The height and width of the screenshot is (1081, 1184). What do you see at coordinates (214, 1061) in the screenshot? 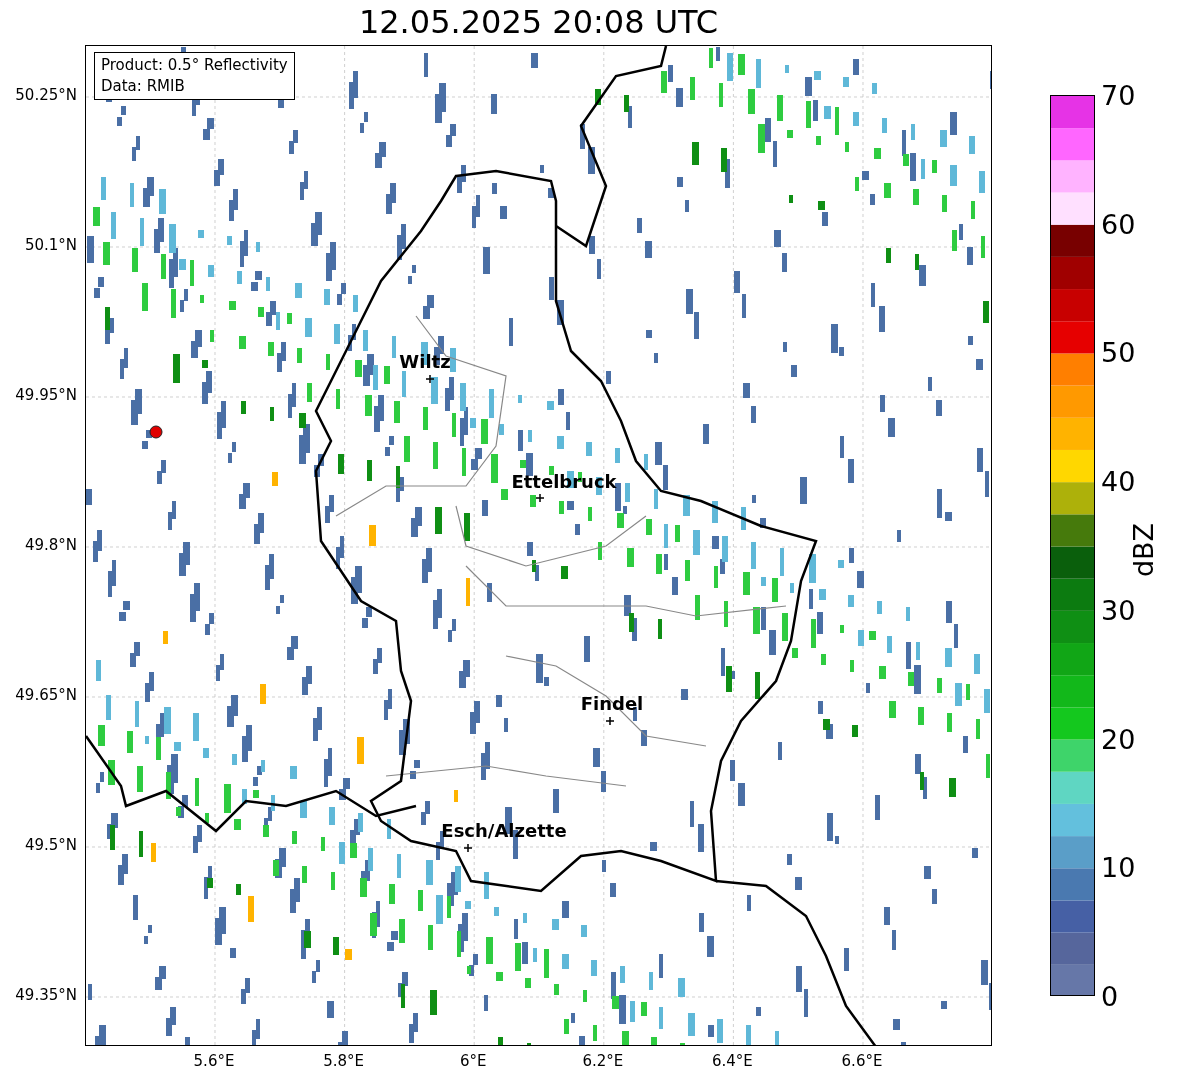
I see `longitude-tick-label: 5.6°E` at bounding box center [214, 1061].